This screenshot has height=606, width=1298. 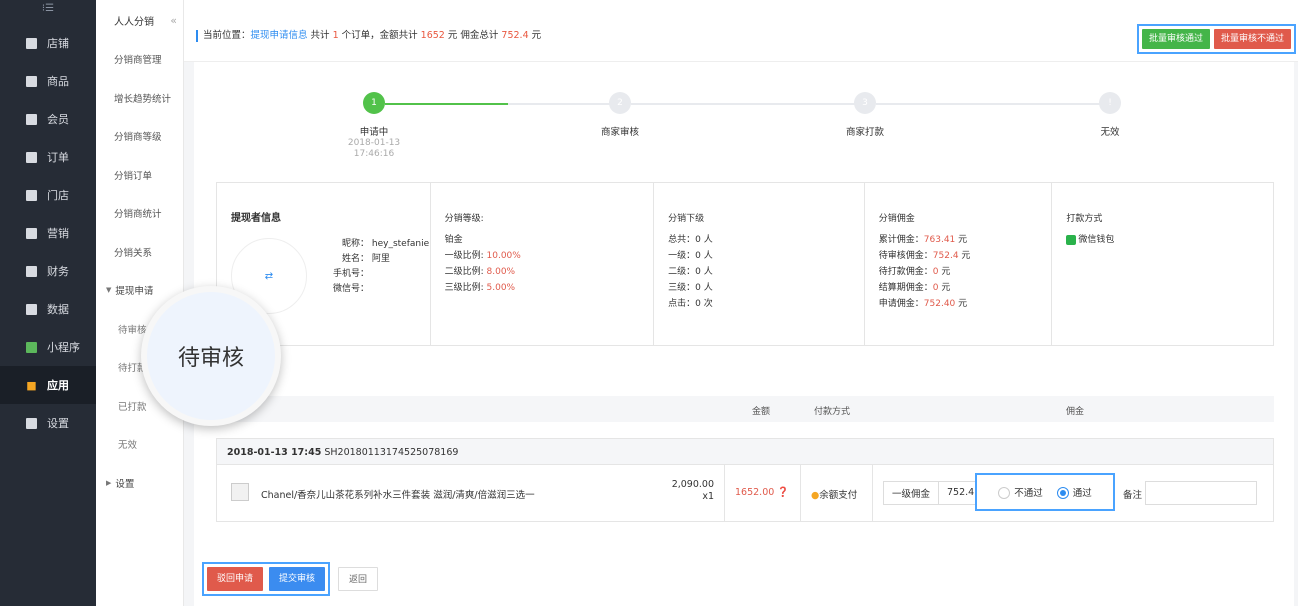 I want to click on back-button: 返回, so click(x=358, y=579).